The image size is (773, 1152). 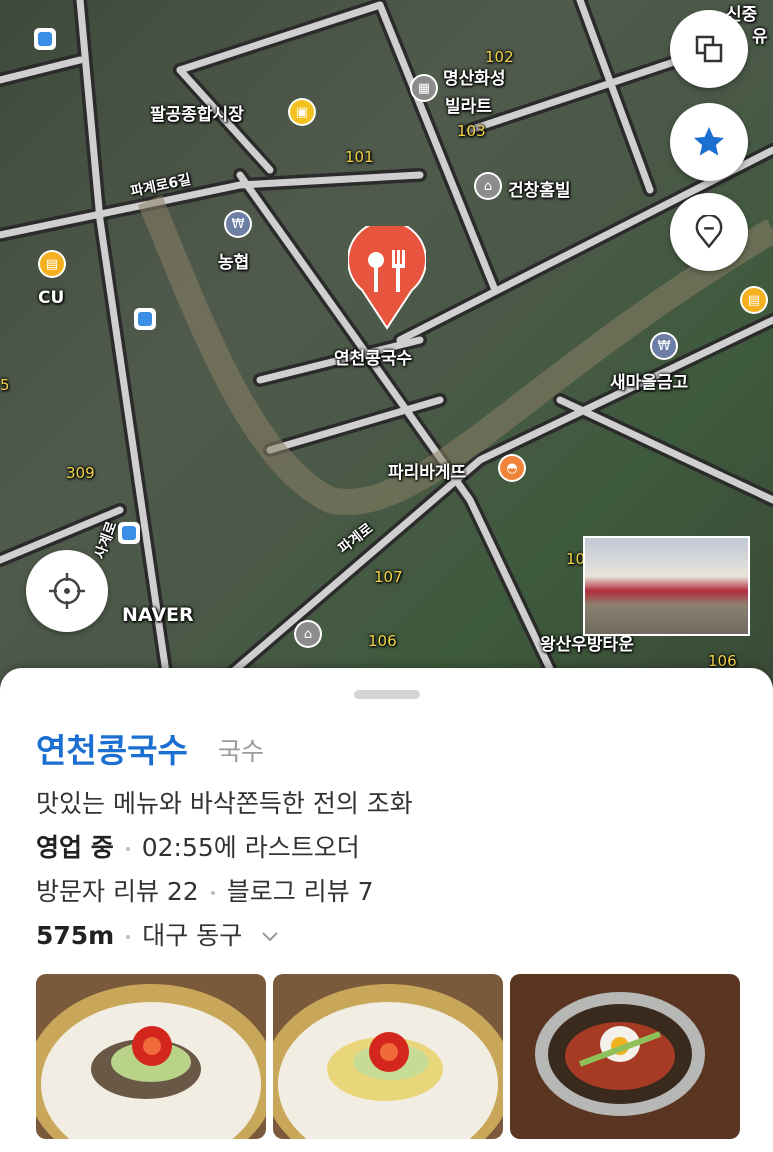 I want to click on layers-icon, so click(x=709, y=49).